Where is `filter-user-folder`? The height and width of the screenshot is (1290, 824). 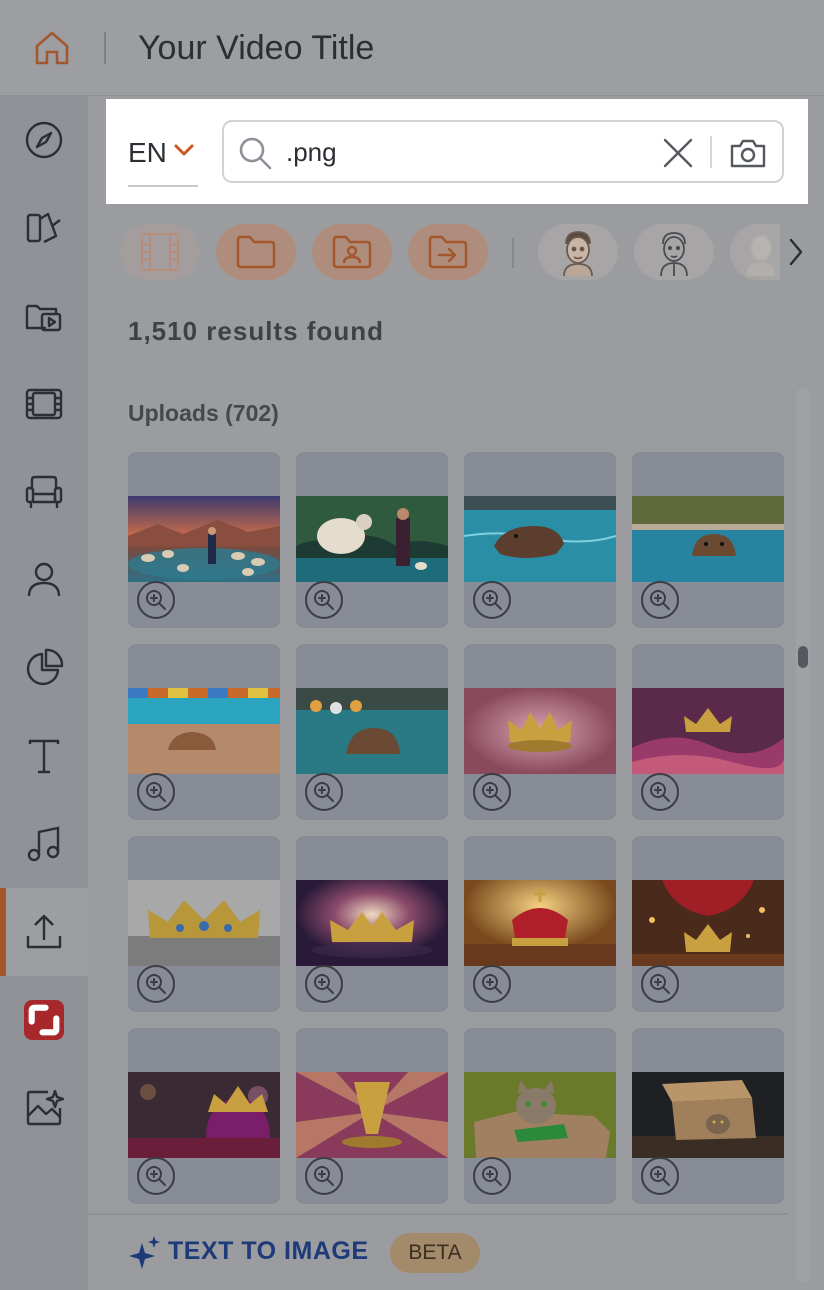
filter-user-folder is located at coordinates (352, 252).